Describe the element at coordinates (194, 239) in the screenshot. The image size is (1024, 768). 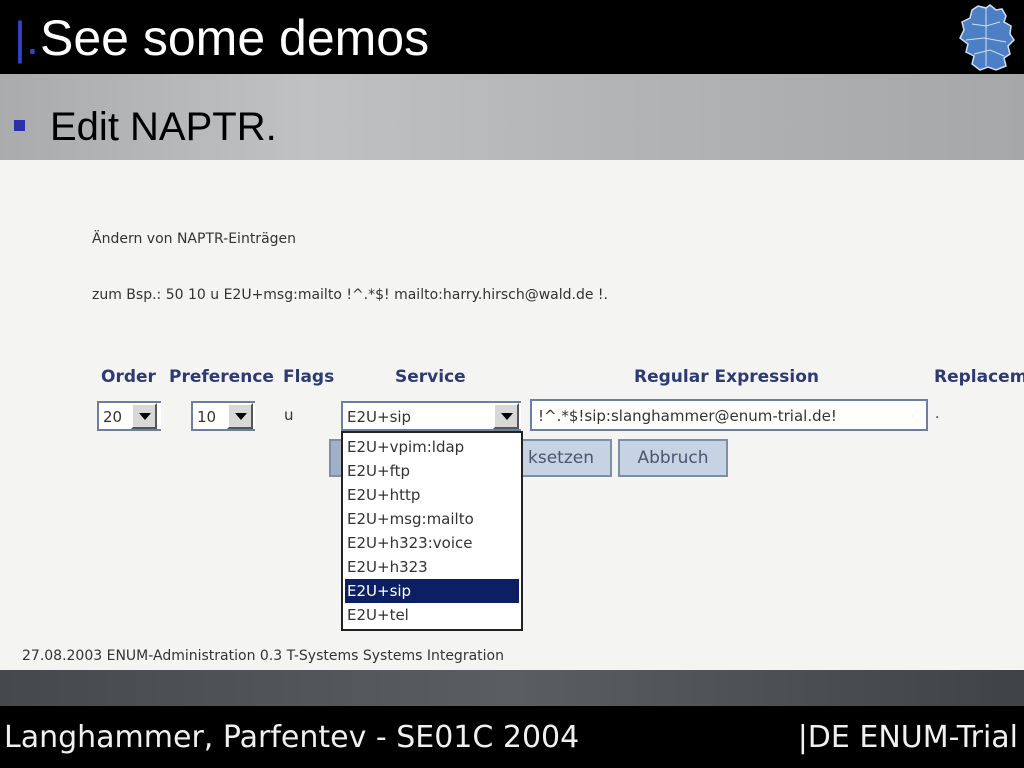
I see `panel-heading: Ändern von NAPTR-Einträgen` at that location.